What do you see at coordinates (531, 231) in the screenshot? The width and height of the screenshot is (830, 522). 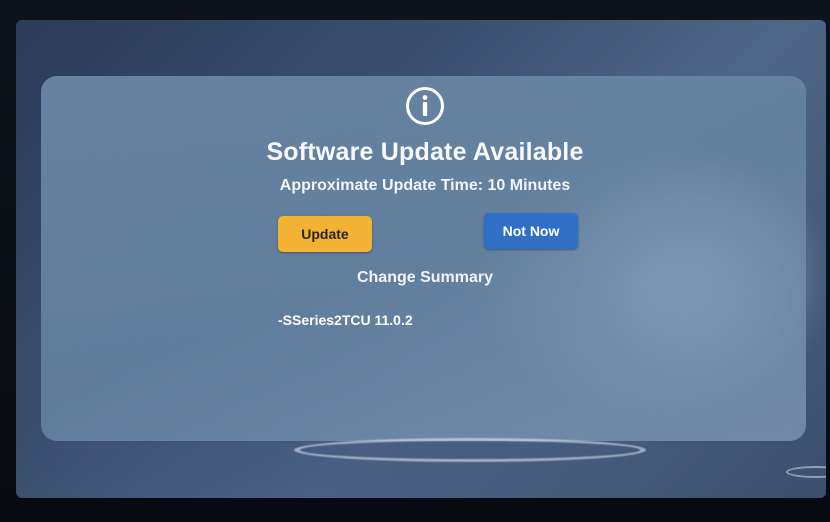 I see `not-now-button: Not Now` at bounding box center [531, 231].